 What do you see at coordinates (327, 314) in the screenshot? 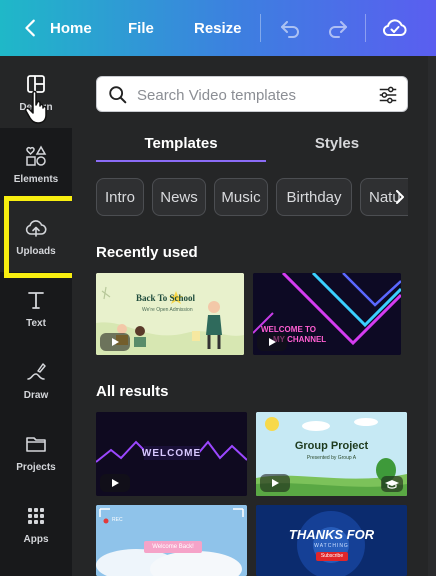
I see `template-thumb-welcome-channel: WELCOME TO MY CHANNEL` at bounding box center [327, 314].